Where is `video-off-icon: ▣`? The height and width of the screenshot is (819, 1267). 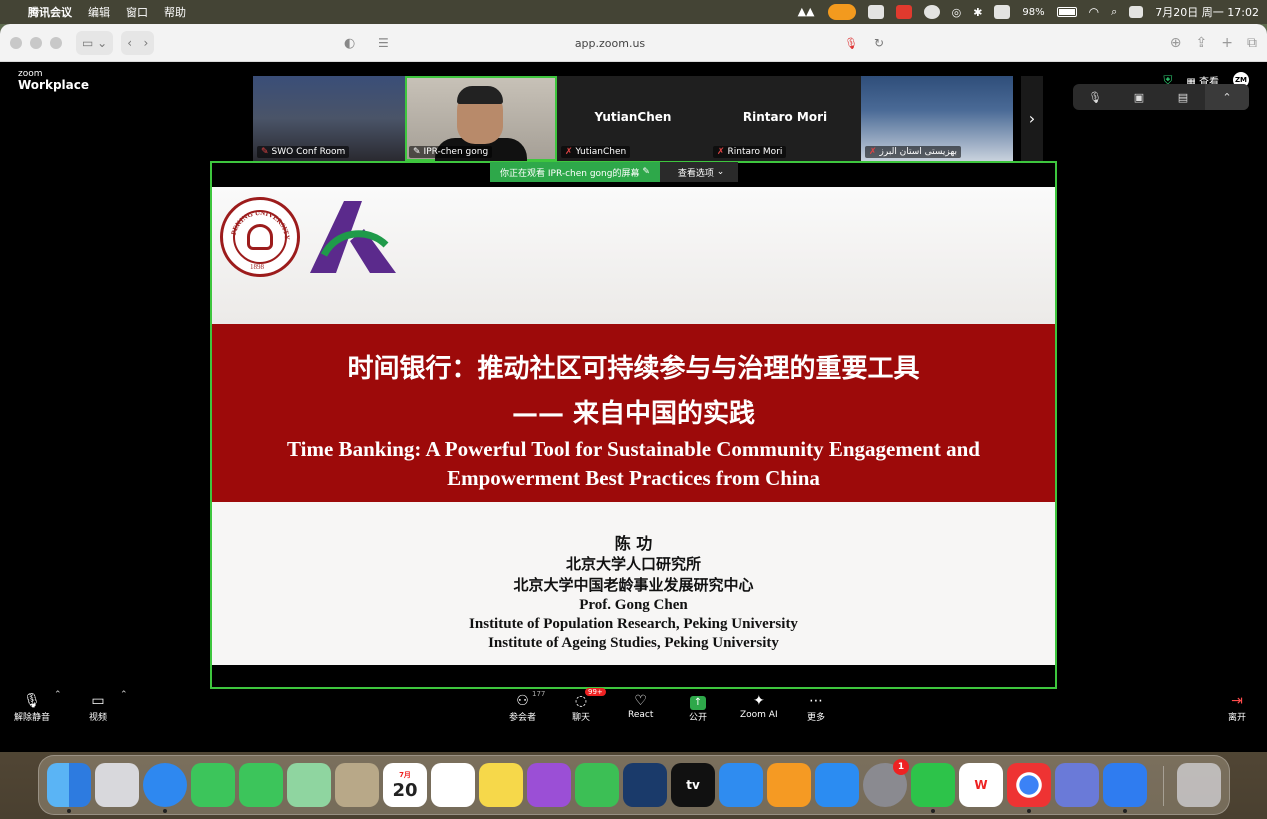
video-off-icon: ▣ is located at coordinates (1139, 97).